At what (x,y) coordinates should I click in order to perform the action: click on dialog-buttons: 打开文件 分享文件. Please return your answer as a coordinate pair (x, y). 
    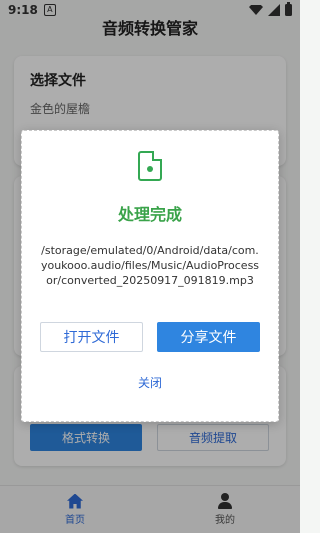
    Looking at the image, I should click on (150, 337).